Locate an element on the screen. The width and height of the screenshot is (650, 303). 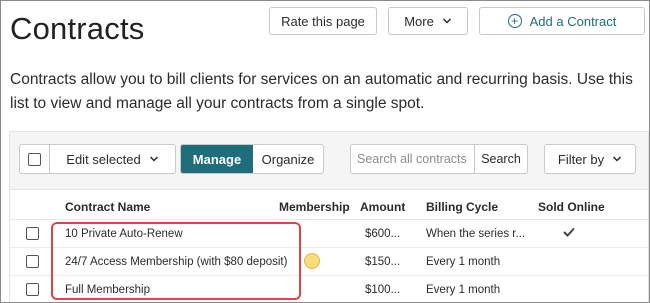
tab-organize: Organize is located at coordinates (288, 159).